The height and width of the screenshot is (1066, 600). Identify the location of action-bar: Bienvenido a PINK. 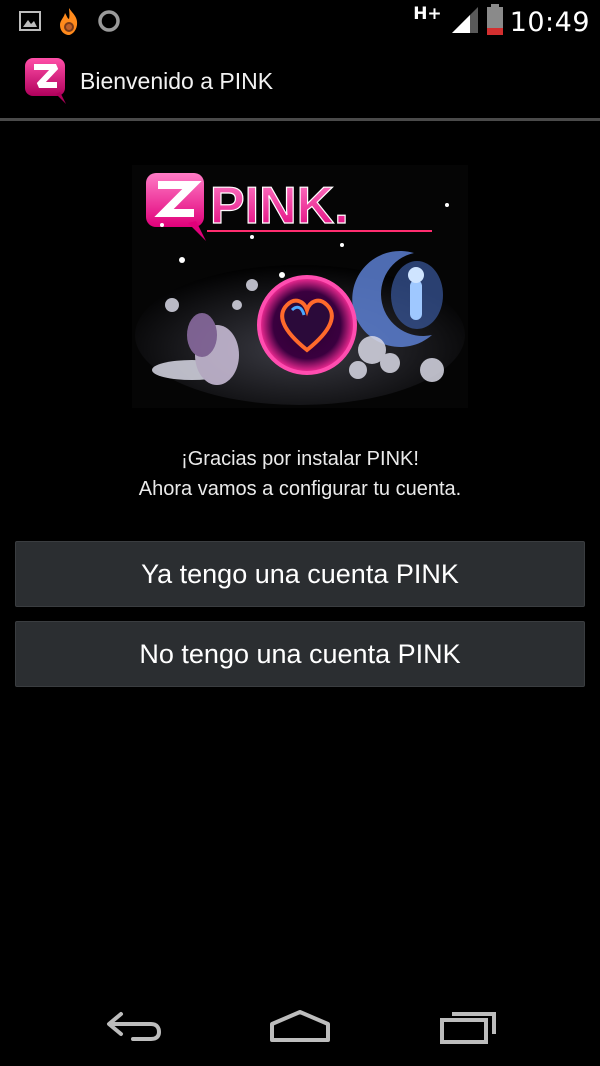
(300, 81).